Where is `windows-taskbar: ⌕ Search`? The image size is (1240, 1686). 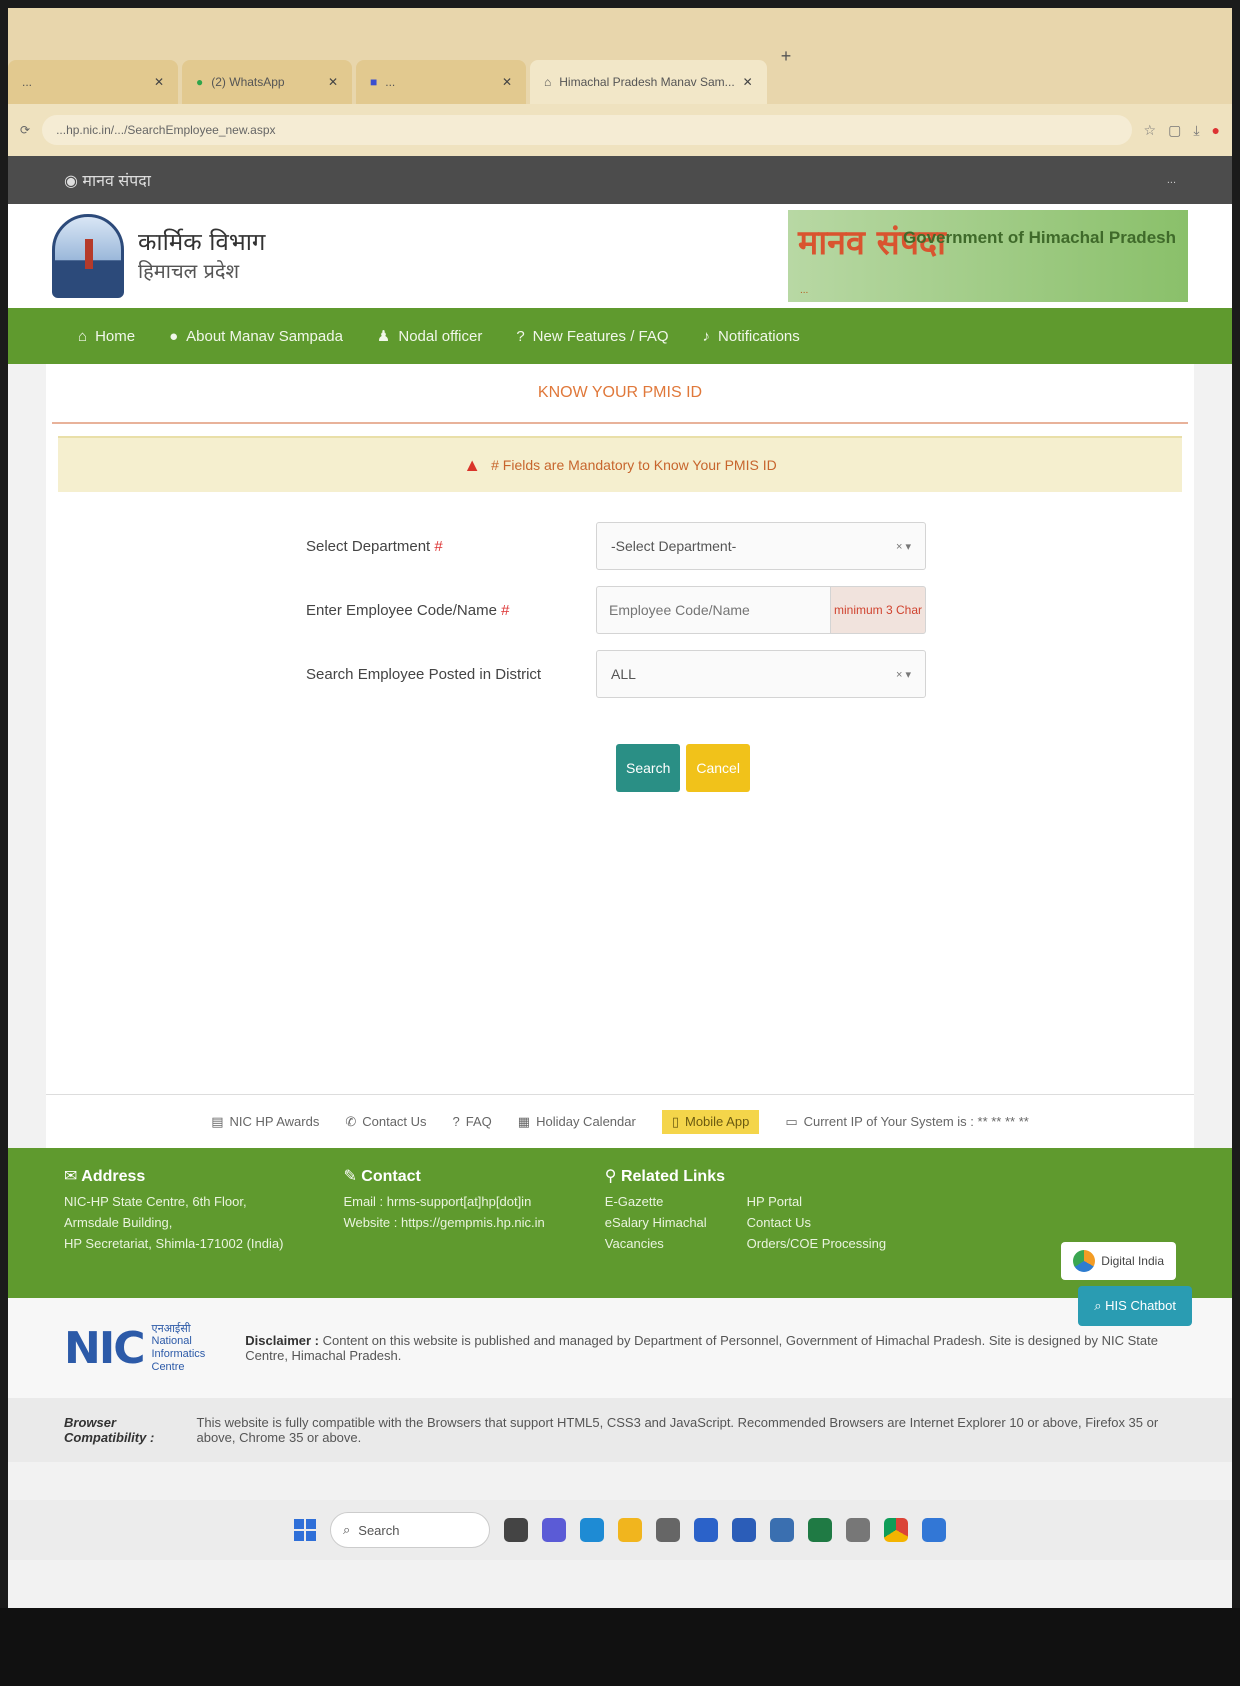 windows-taskbar: ⌕ Search is located at coordinates (620, 1530).